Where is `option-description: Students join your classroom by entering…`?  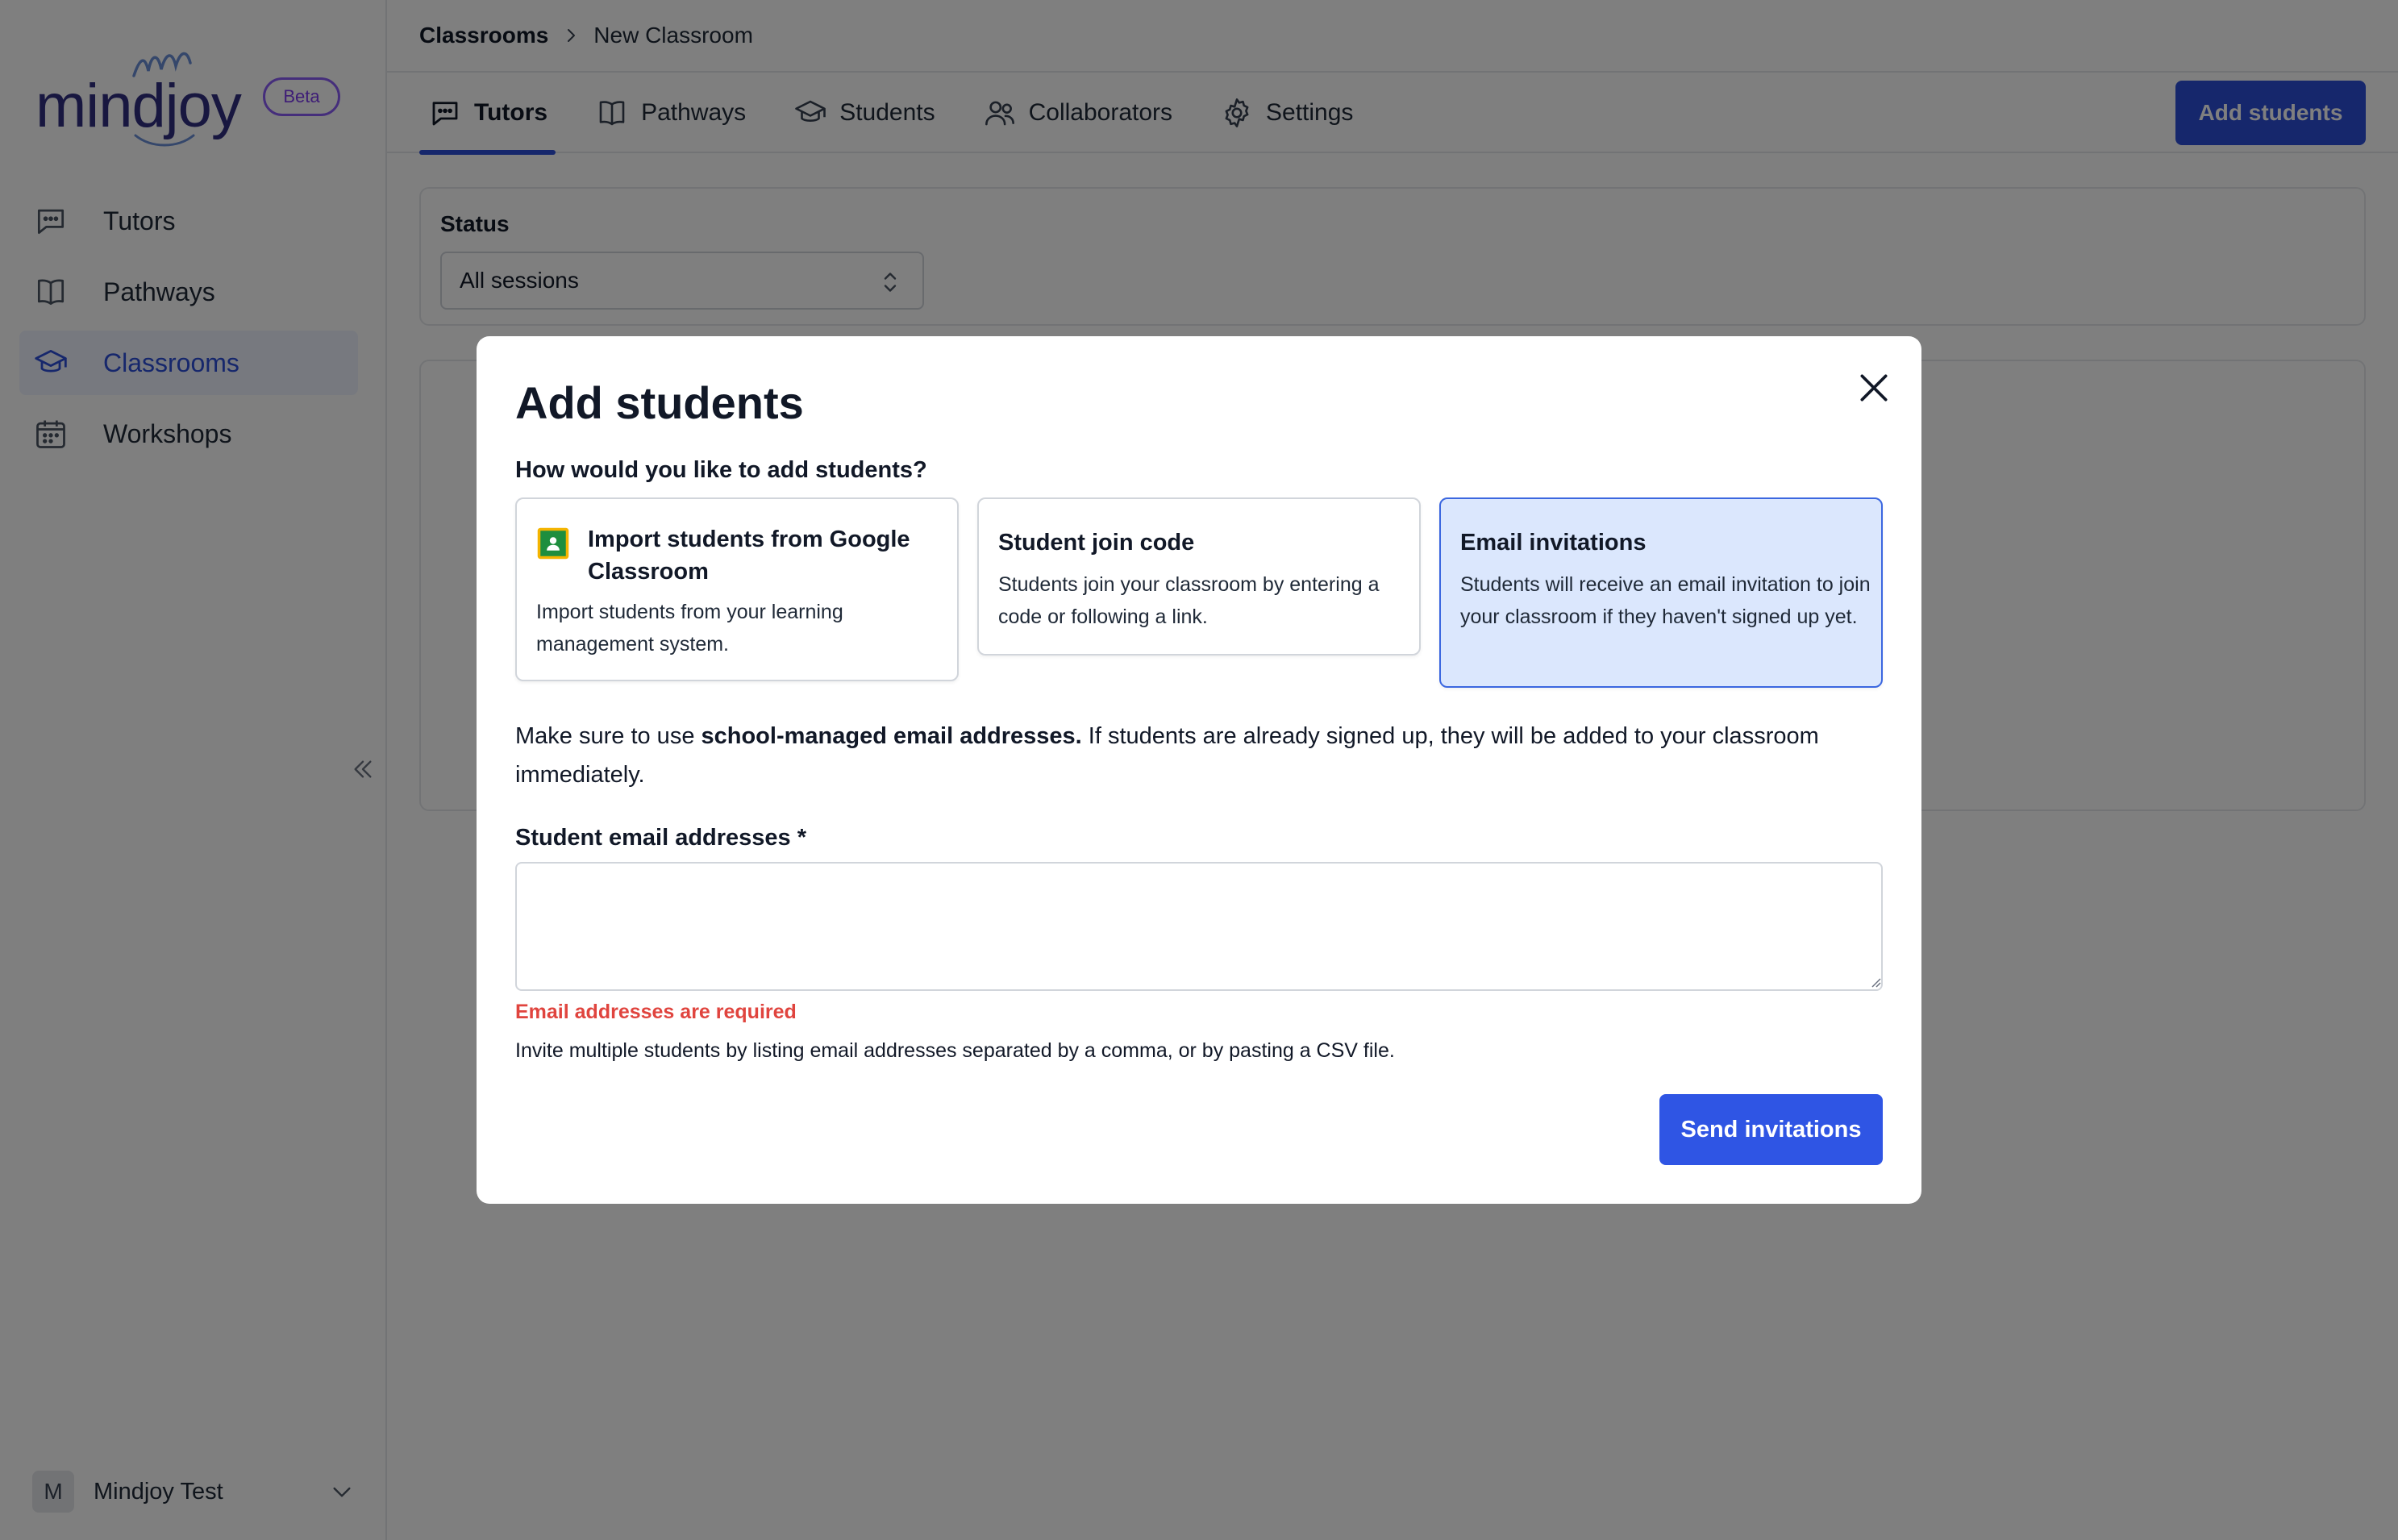 option-description: Students join your classroom by entering… is located at coordinates (1189, 600).